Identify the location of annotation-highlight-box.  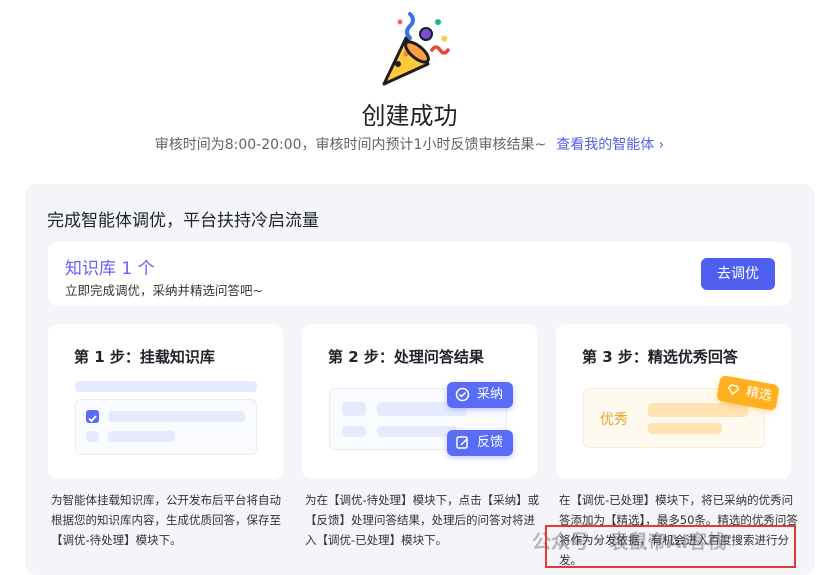
(670, 546).